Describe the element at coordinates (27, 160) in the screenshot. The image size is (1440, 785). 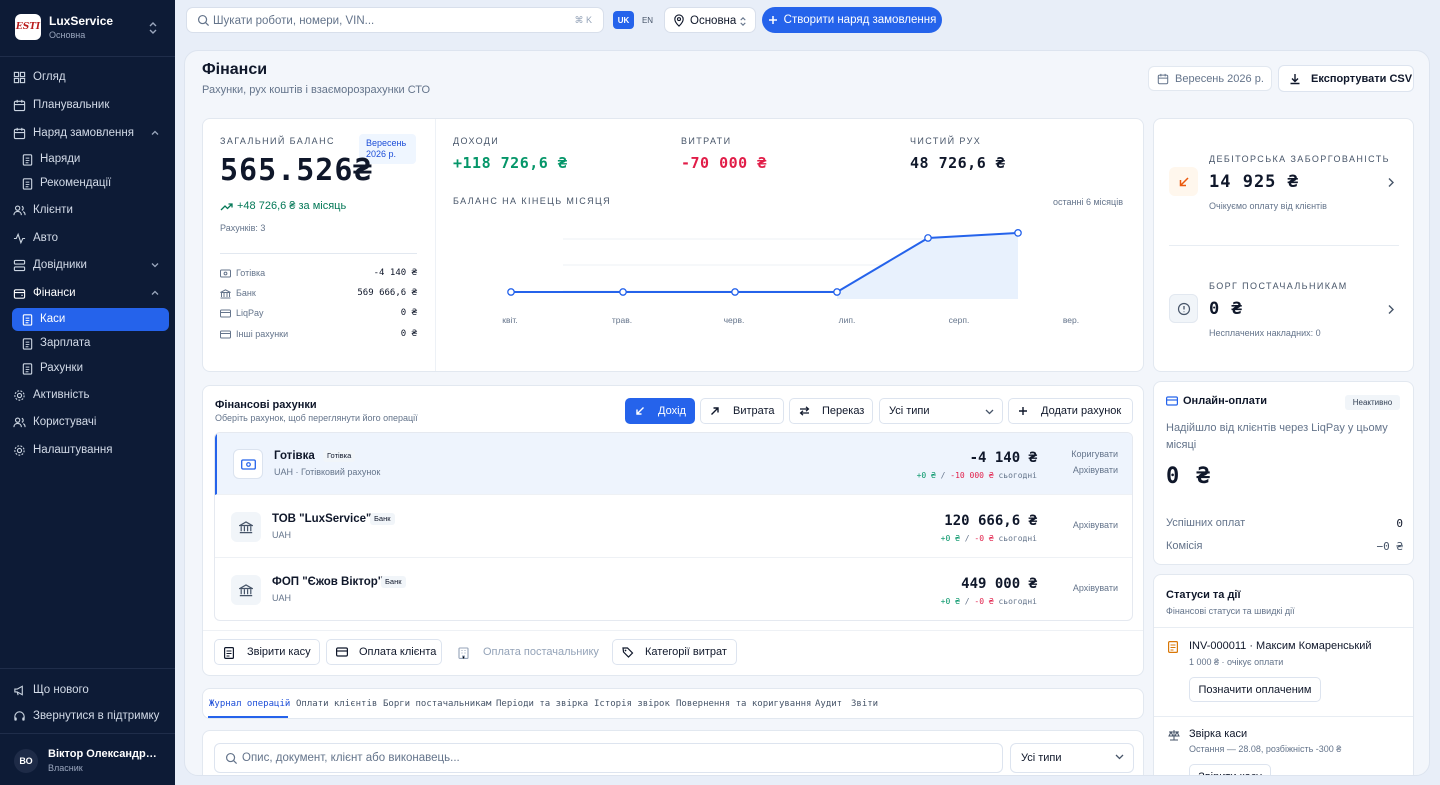
I see `clipboard-icon` at that location.